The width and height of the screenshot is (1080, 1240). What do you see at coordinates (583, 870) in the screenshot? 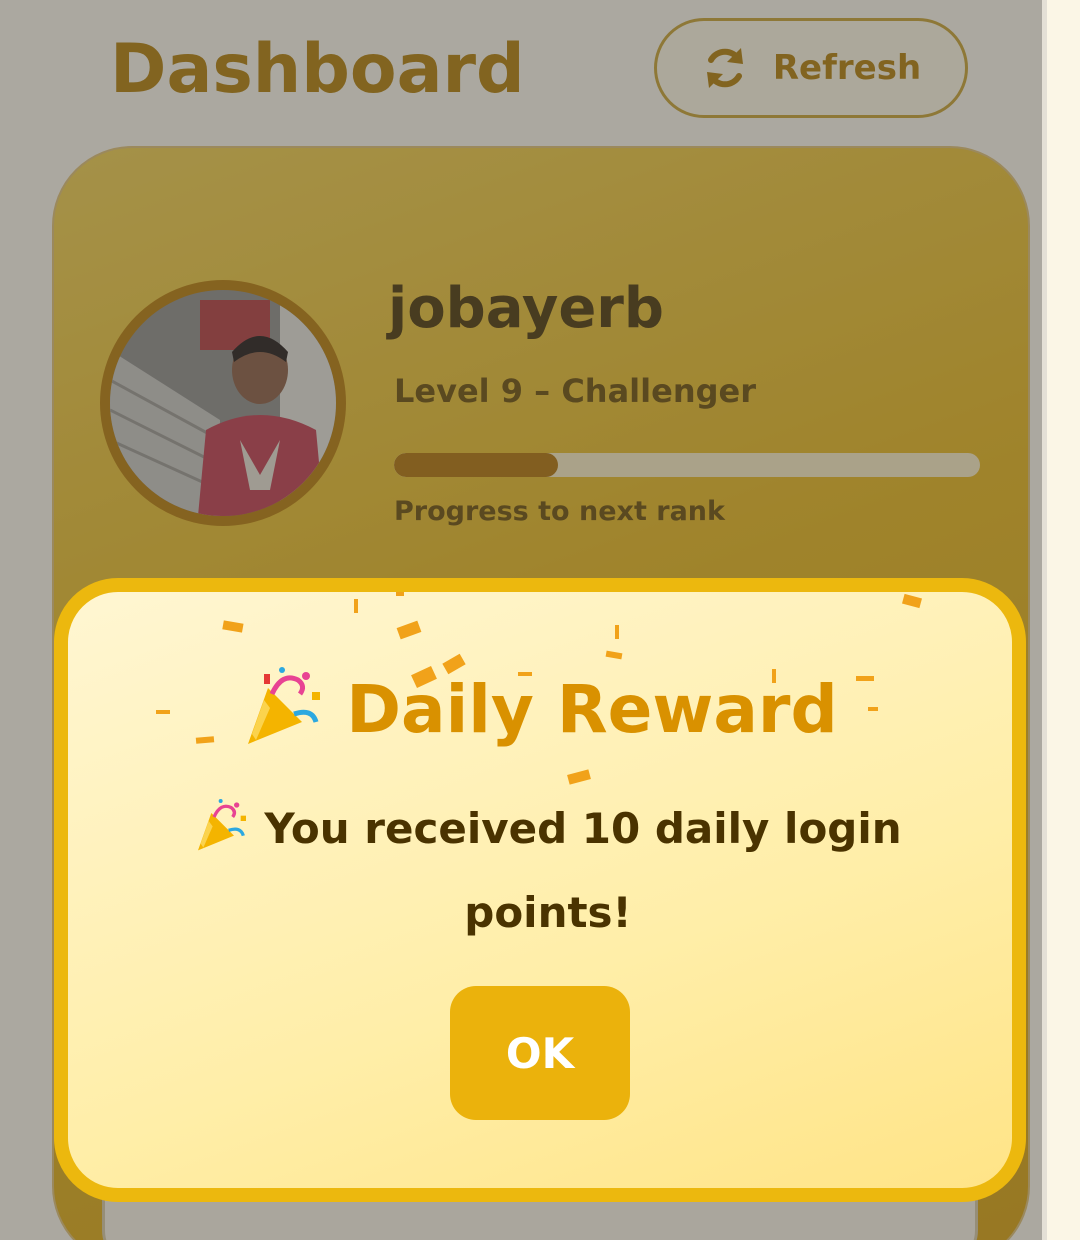
I see `reward-message-text: You received 10 daily login points!` at bounding box center [583, 870].